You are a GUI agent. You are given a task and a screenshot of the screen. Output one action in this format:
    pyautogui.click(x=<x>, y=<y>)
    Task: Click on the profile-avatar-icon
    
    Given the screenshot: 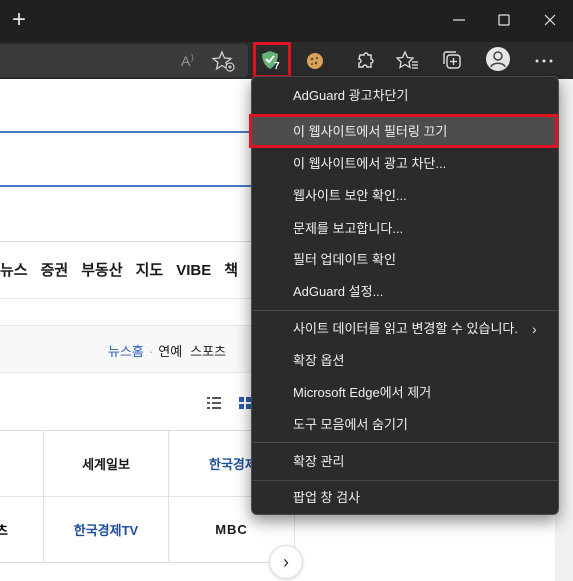 What is the action you would take?
    pyautogui.click(x=498, y=59)
    